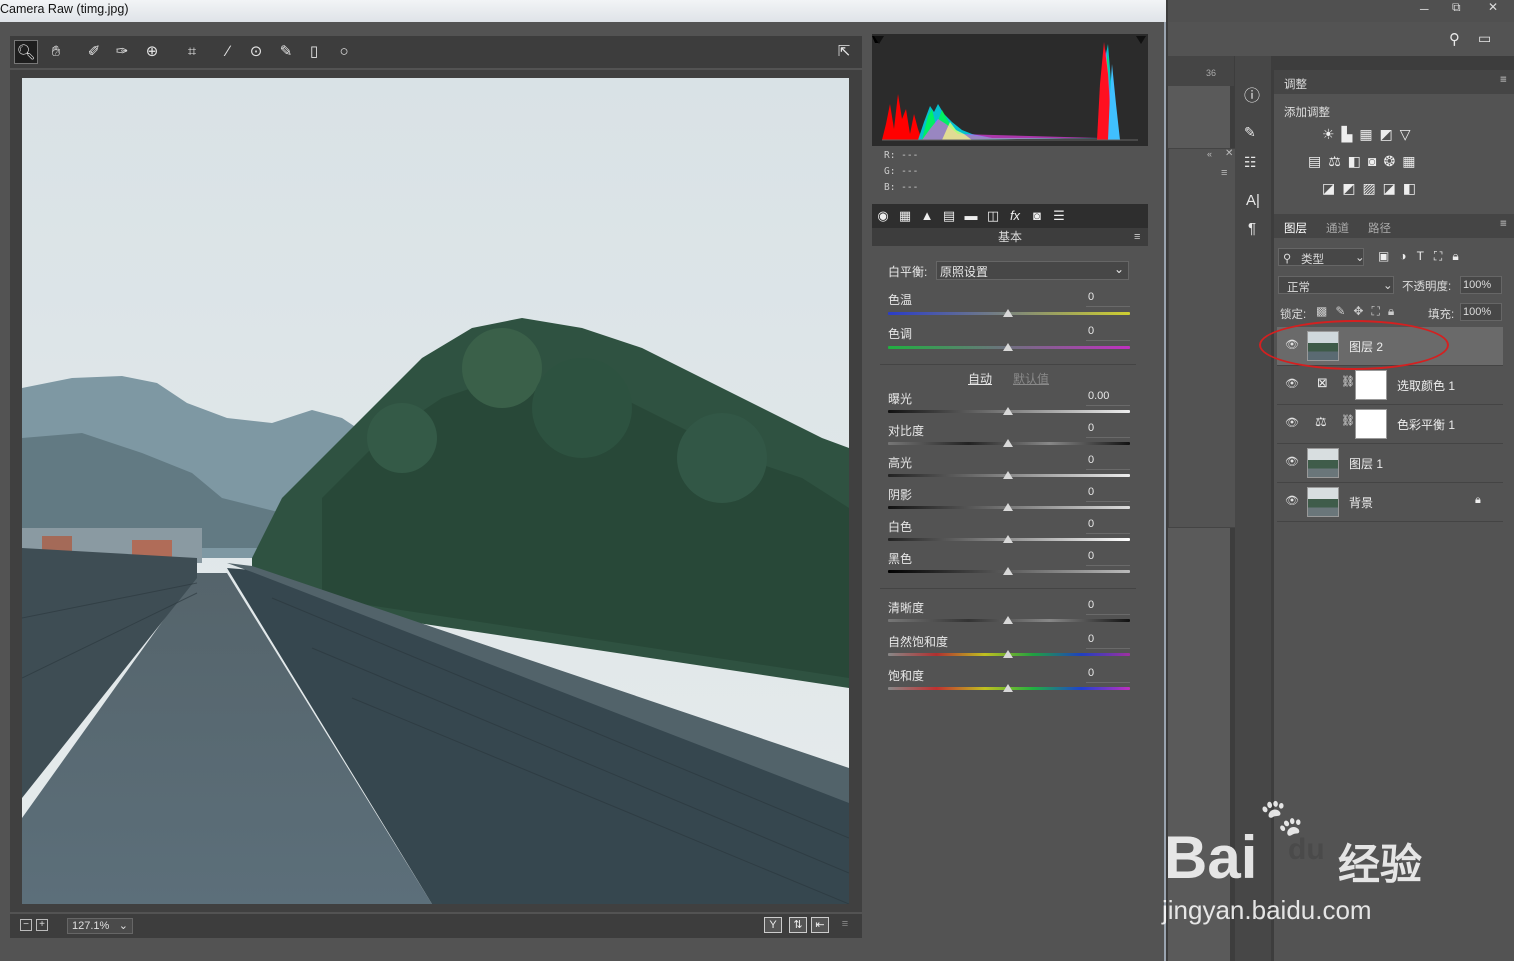 The height and width of the screenshot is (961, 1514). Describe the element at coordinates (1372, 188) in the screenshot. I see `adjust-icons-row-3: ◪◩▨◪◧` at that location.